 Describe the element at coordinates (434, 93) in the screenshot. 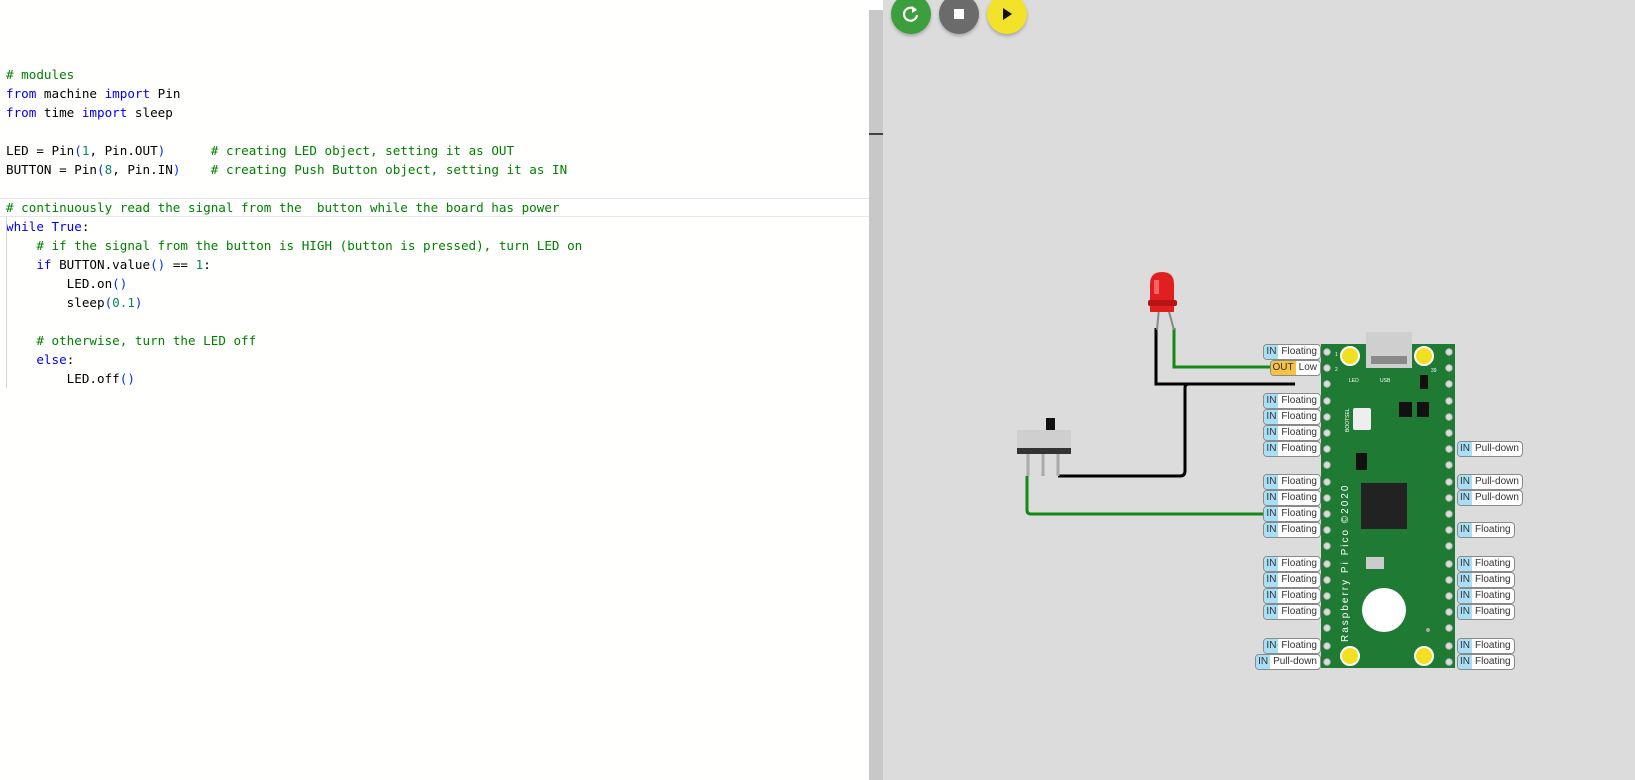

I see `code-line: from machine import Pin` at that location.